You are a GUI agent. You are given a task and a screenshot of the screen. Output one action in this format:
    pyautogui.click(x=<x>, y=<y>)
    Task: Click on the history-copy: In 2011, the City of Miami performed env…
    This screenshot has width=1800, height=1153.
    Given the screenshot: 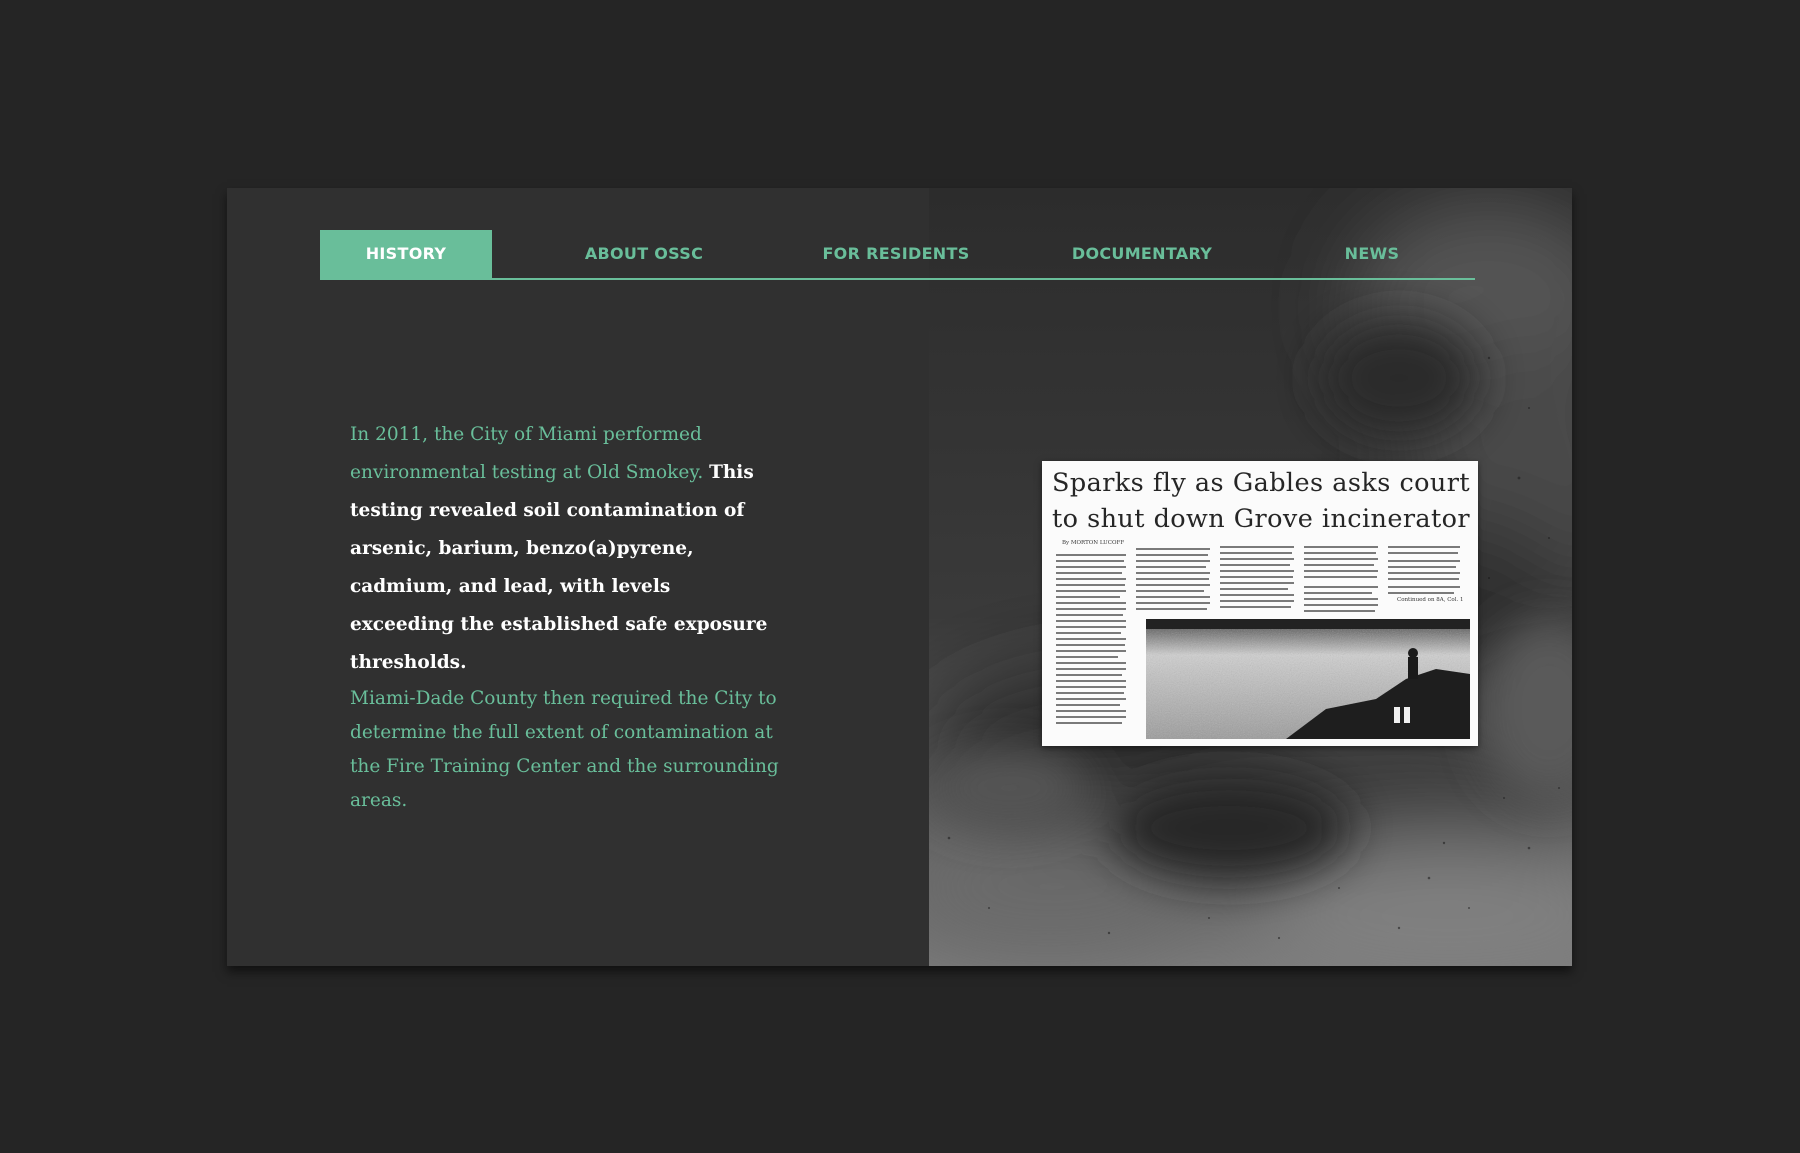 What is the action you would take?
    pyautogui.click(x=565, y=617)
    